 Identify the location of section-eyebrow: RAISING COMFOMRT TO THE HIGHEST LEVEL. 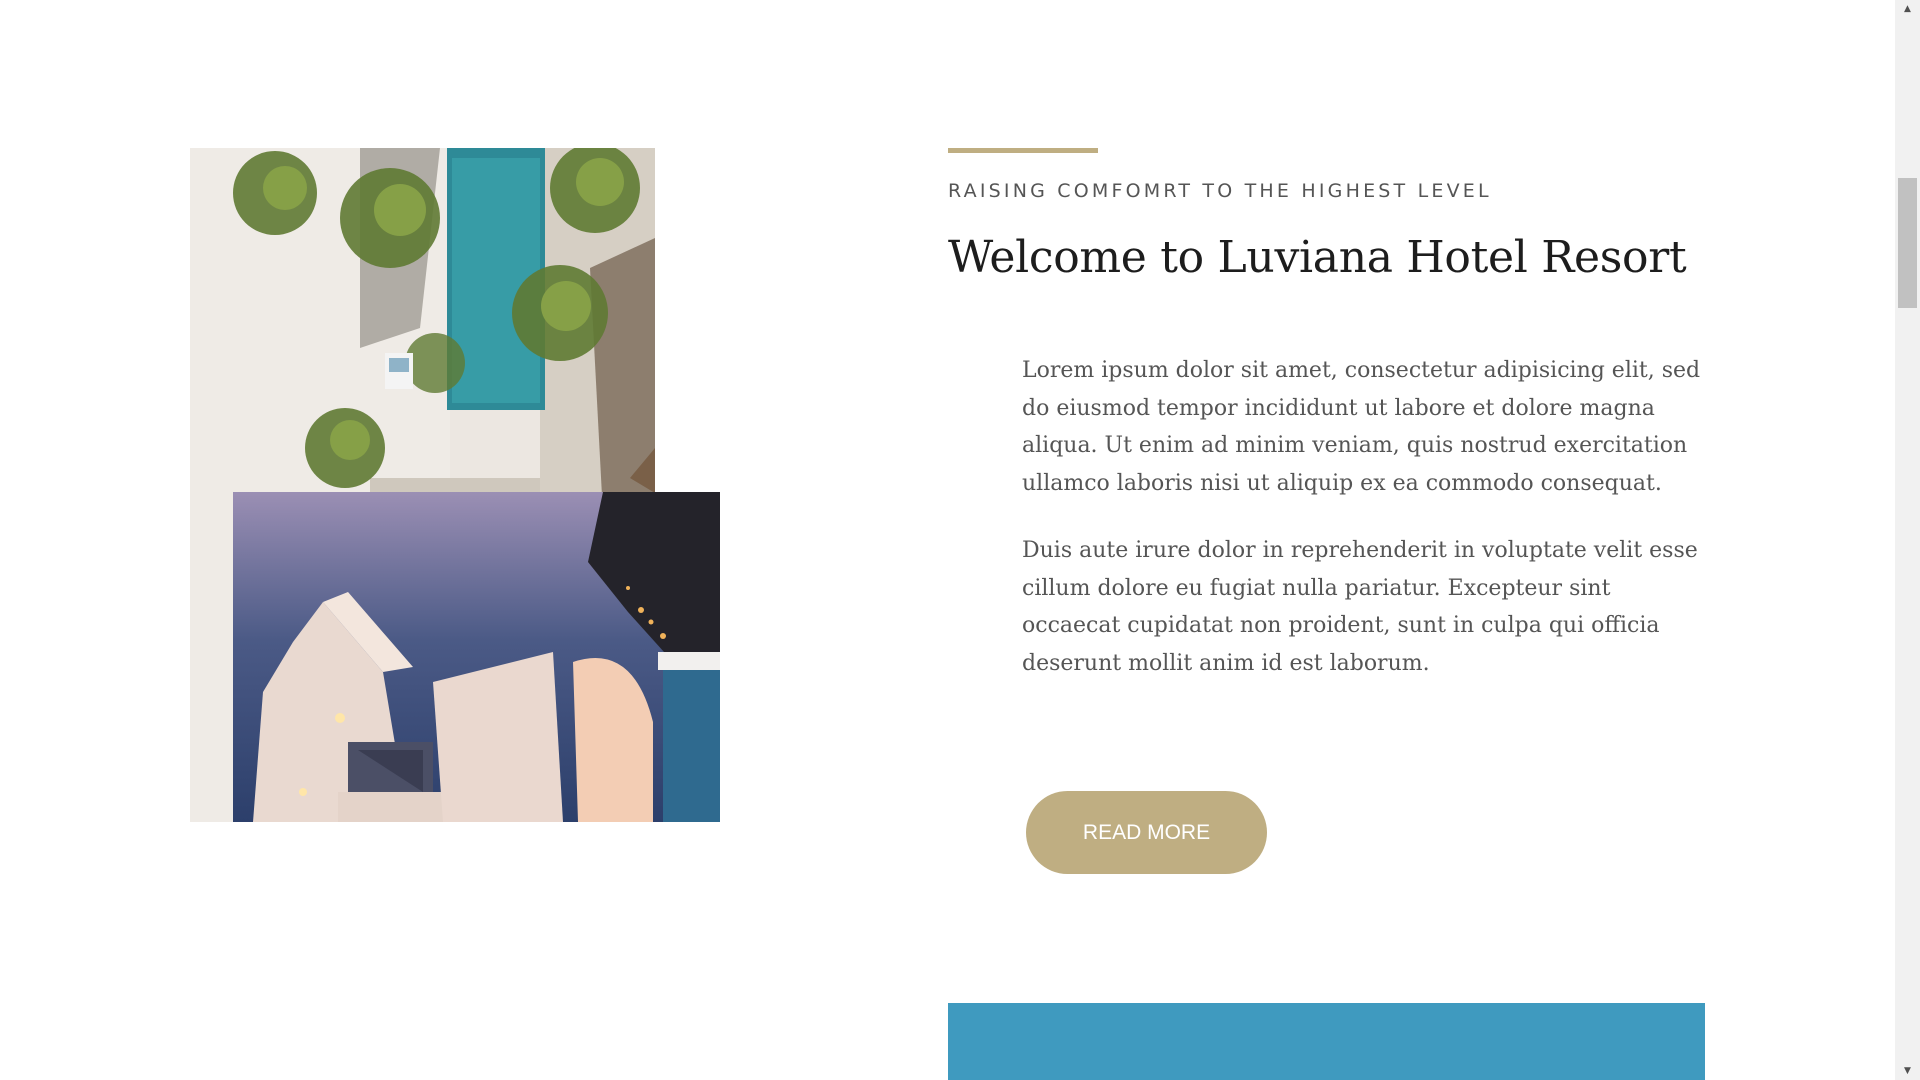
(1220, 191).